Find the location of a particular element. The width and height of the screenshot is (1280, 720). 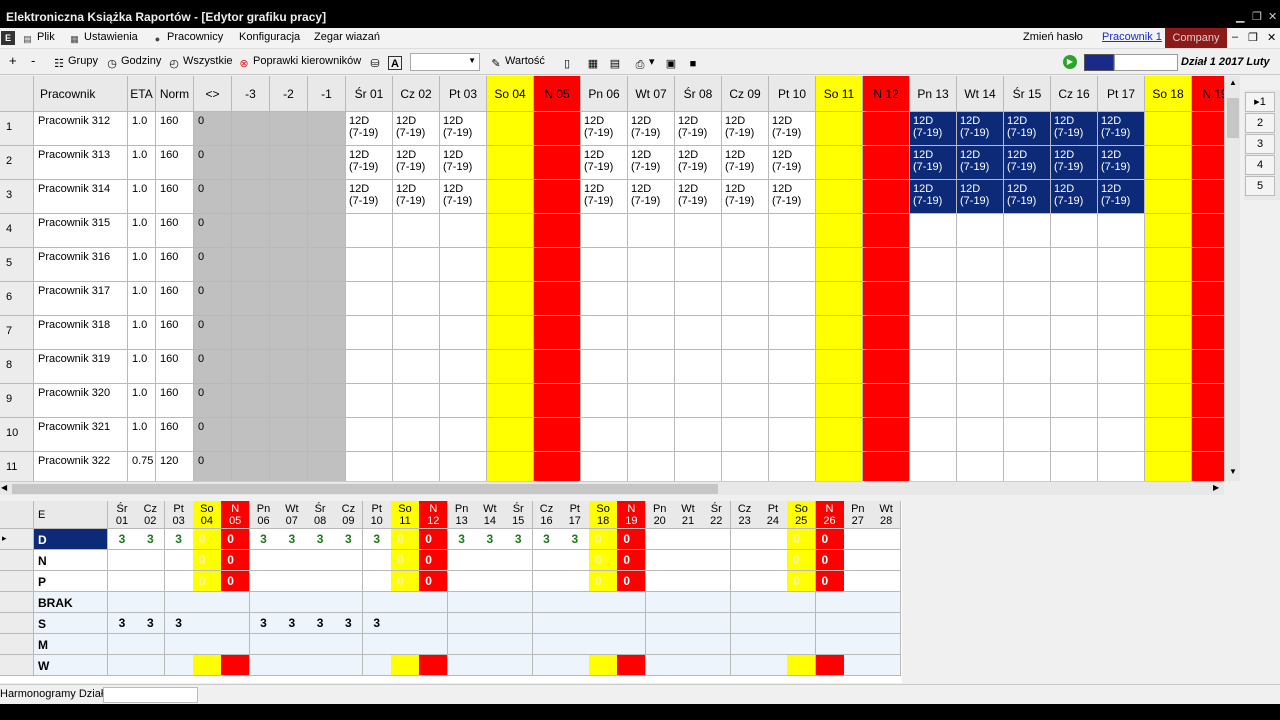

summary-row-label: D is located at coordinates (71, 539).